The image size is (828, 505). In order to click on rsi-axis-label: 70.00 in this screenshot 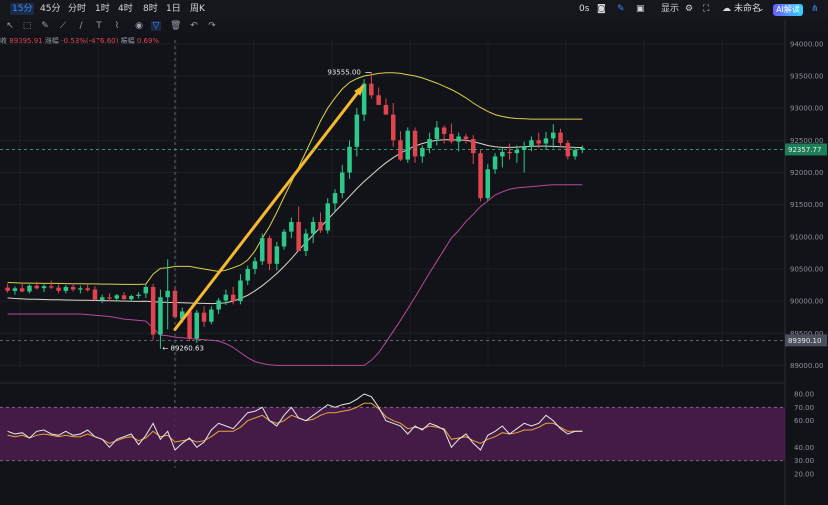, I will do `click(804, 408)`.